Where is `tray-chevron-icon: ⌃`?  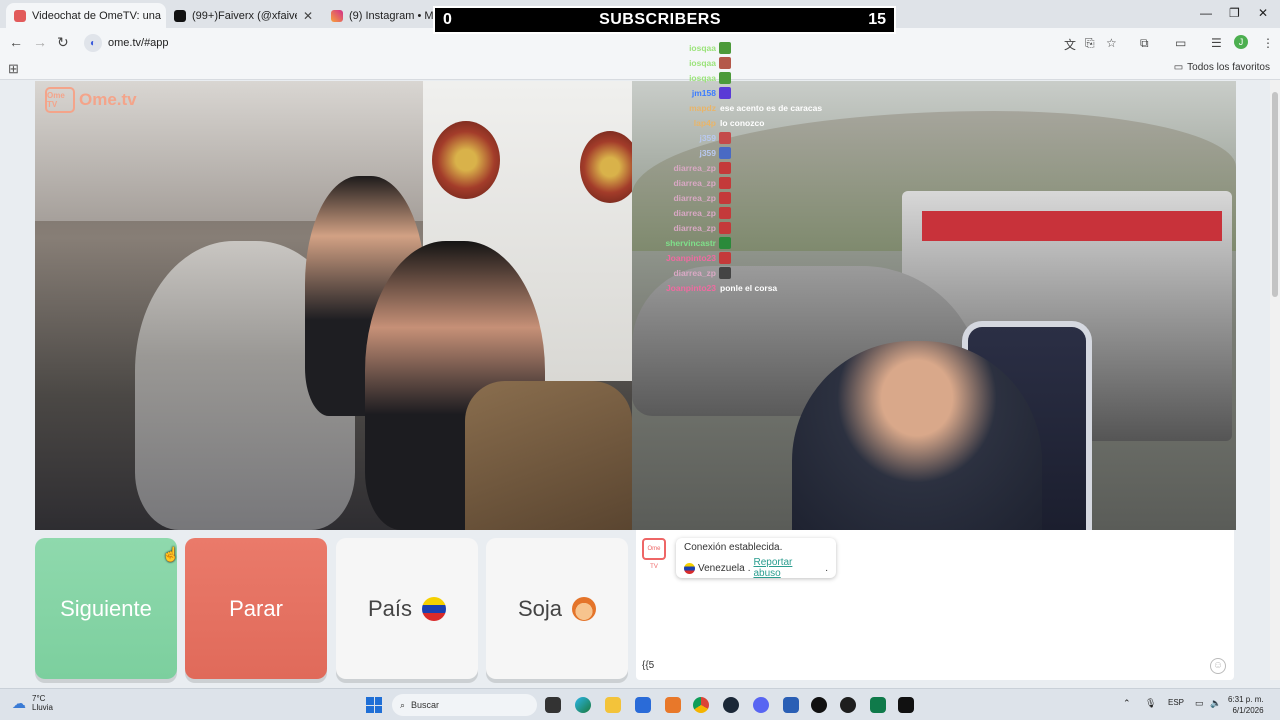
tray-chevron-icon: ⌃ is located at coordinates (1127, 703).